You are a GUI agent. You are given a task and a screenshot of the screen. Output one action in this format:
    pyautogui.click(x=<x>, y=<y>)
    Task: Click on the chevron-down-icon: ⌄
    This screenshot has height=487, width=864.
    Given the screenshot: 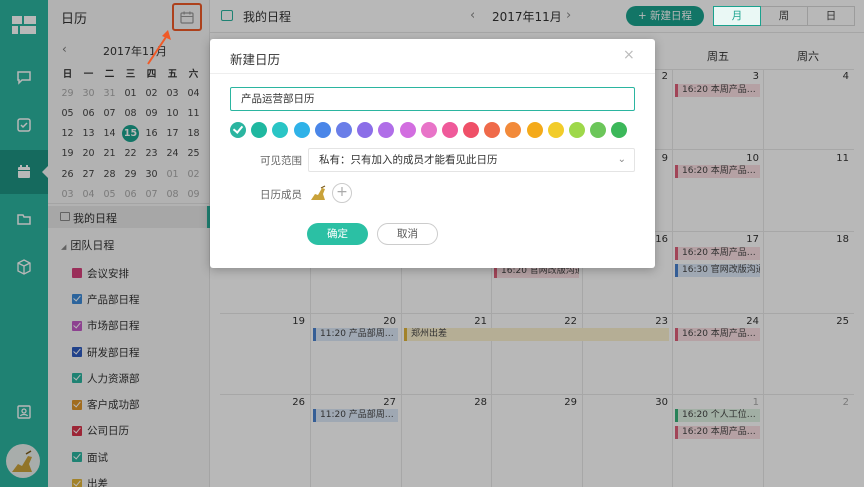 What is the action you would take?
    pyautogui.click(x=621, y=159)
    